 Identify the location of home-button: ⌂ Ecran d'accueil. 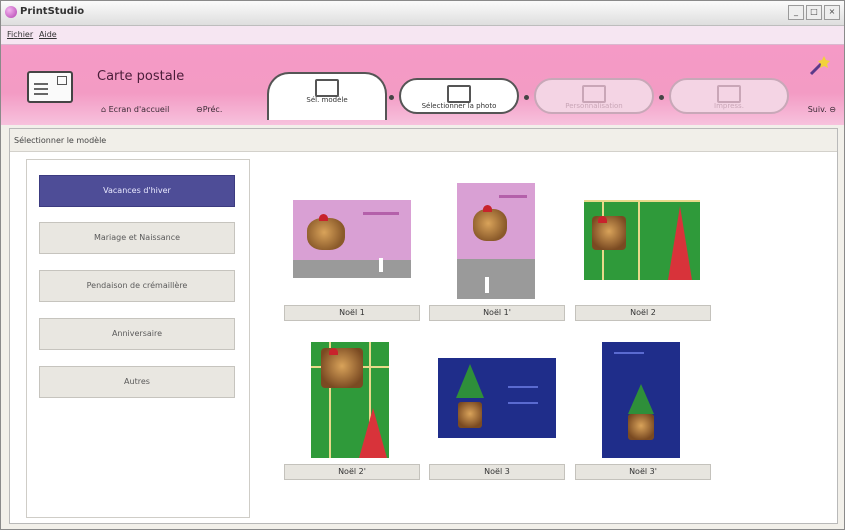
(135, 109).